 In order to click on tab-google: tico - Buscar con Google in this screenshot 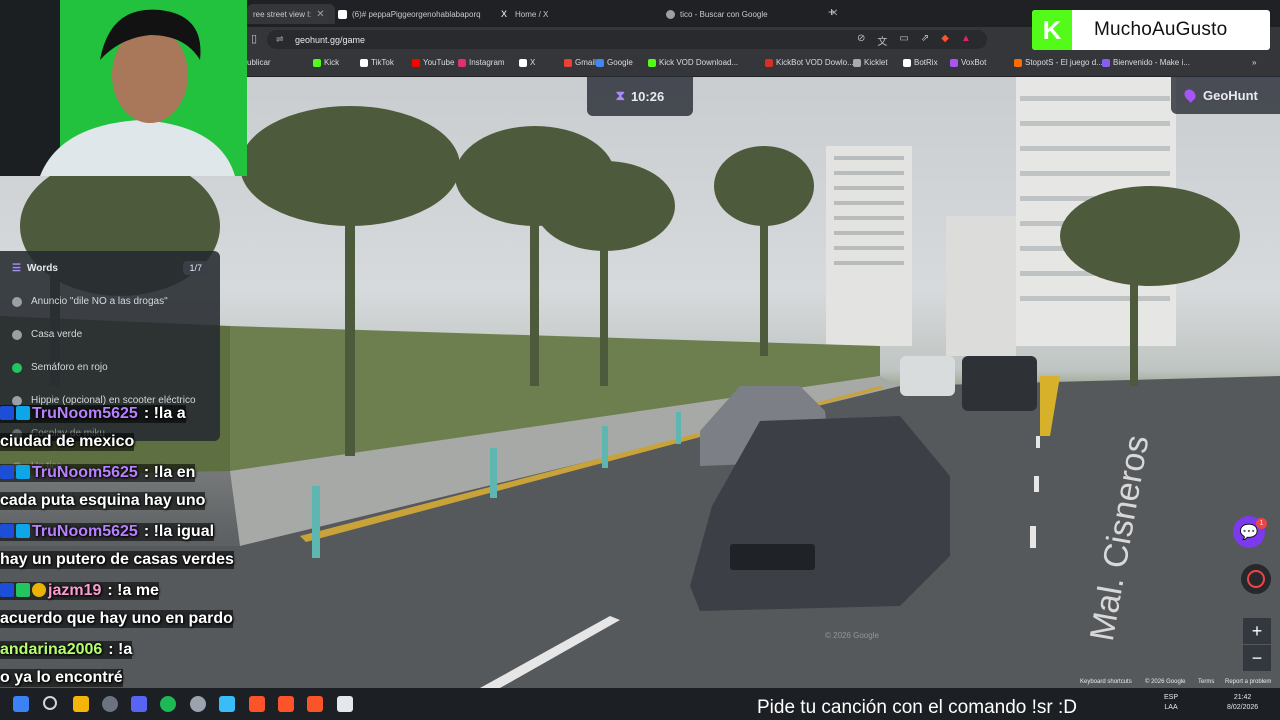, I will do `click(746, 14)`.